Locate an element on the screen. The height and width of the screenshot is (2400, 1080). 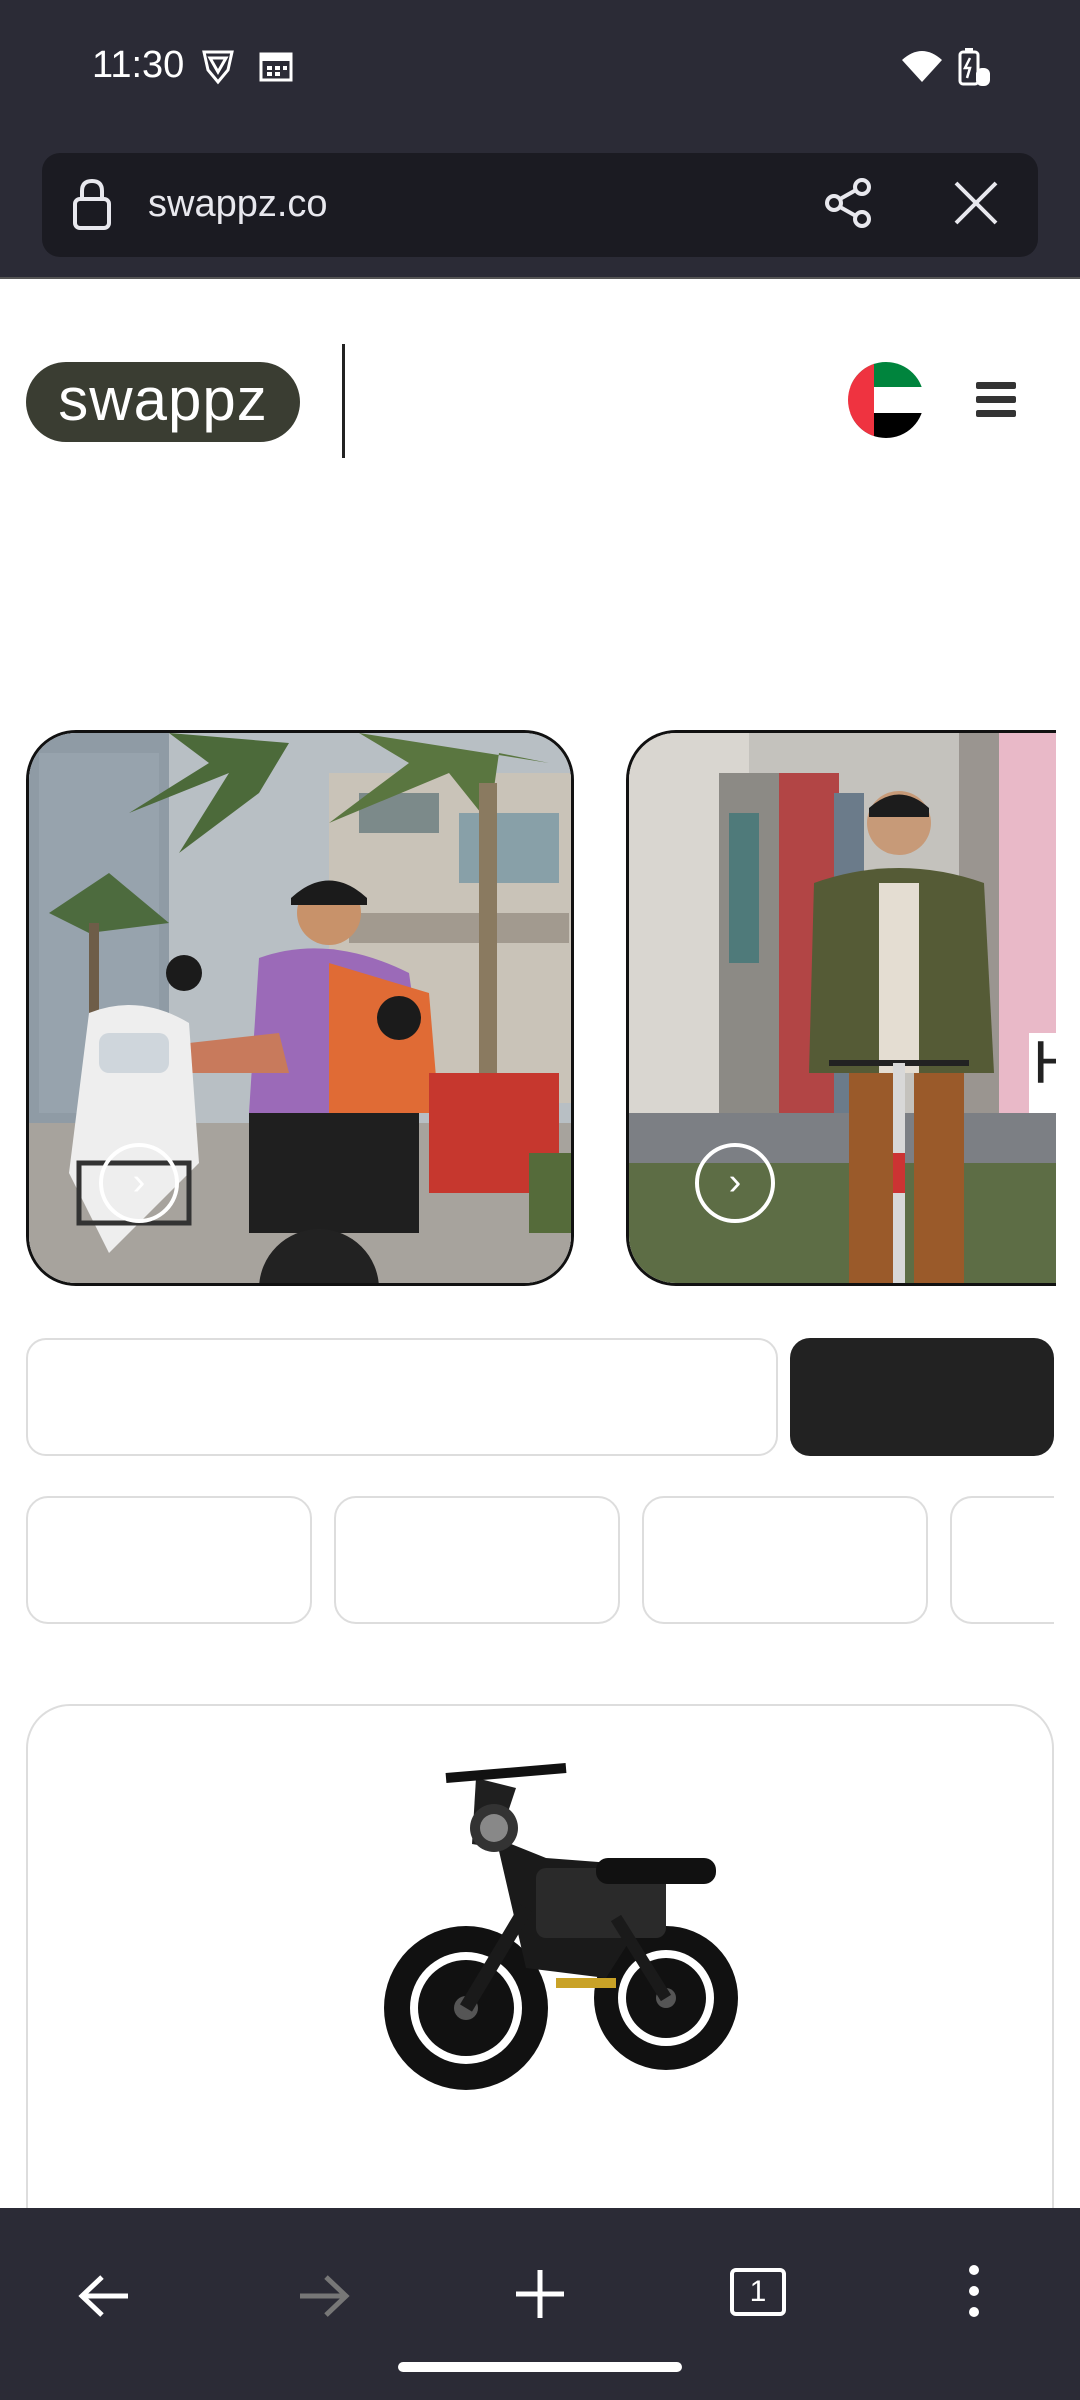
calendar-icon is located at coordinates (276, 68).